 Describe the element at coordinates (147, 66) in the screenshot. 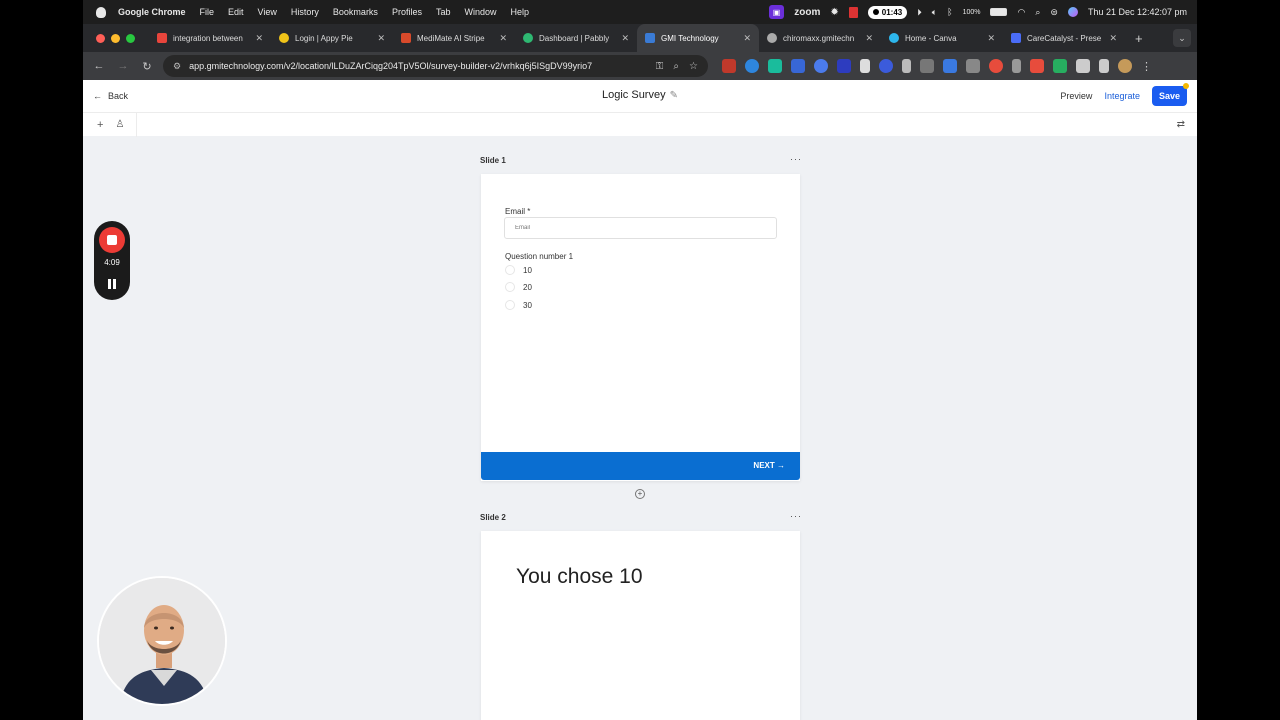

I see `reload-icon: ↻` at that location.